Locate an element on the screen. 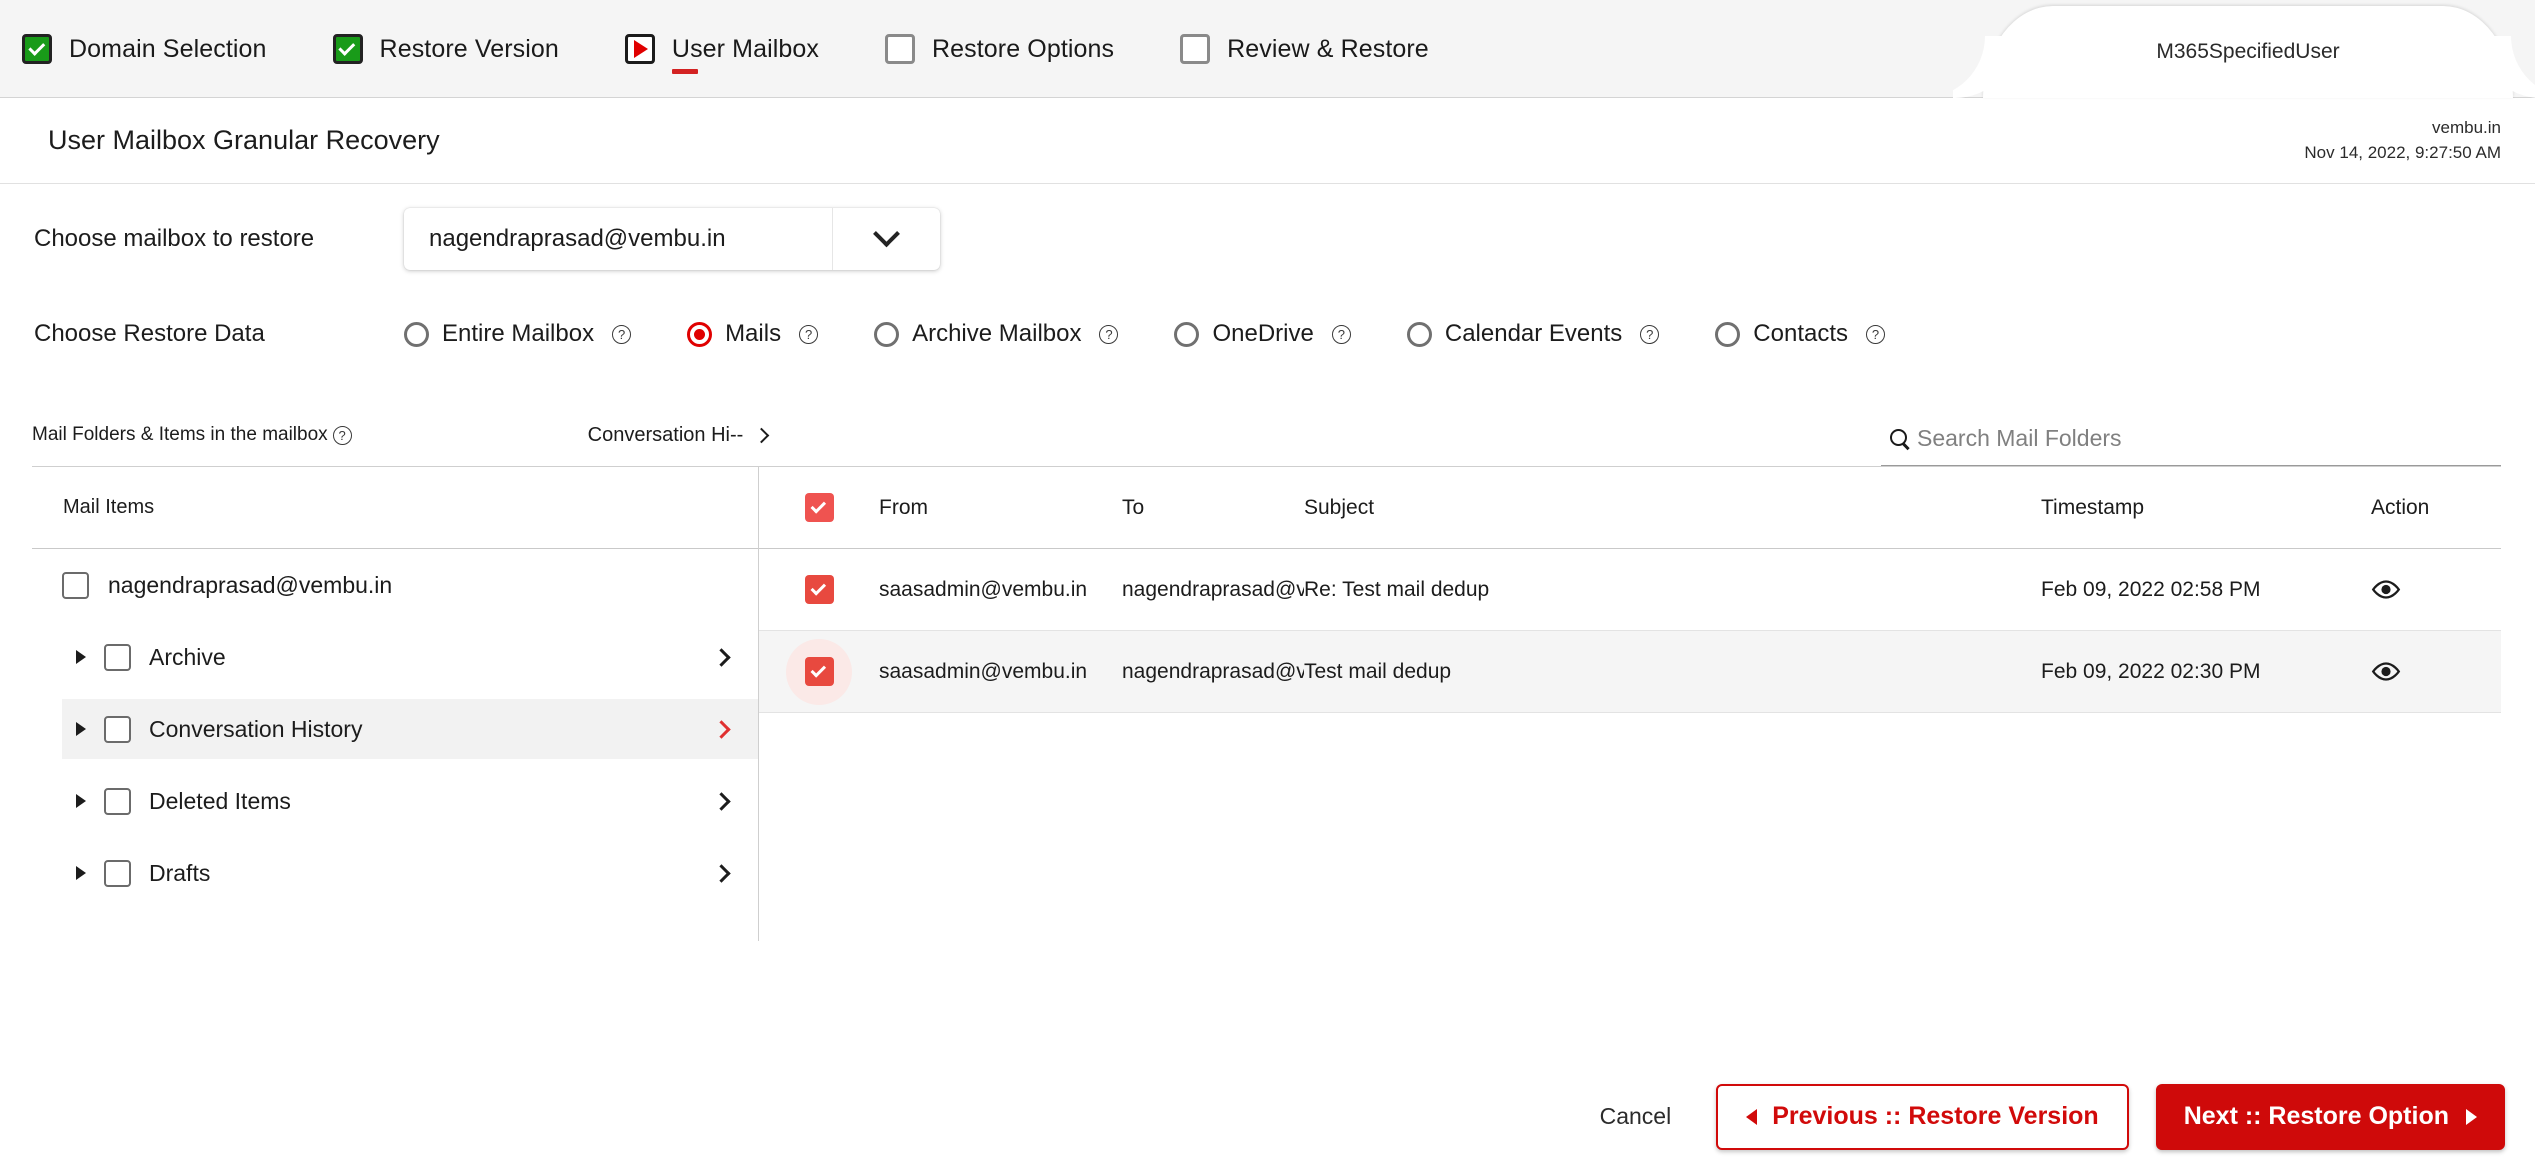  user-context-tab-label: M365SpecifiedUser is located at coordinates (2248, 51).